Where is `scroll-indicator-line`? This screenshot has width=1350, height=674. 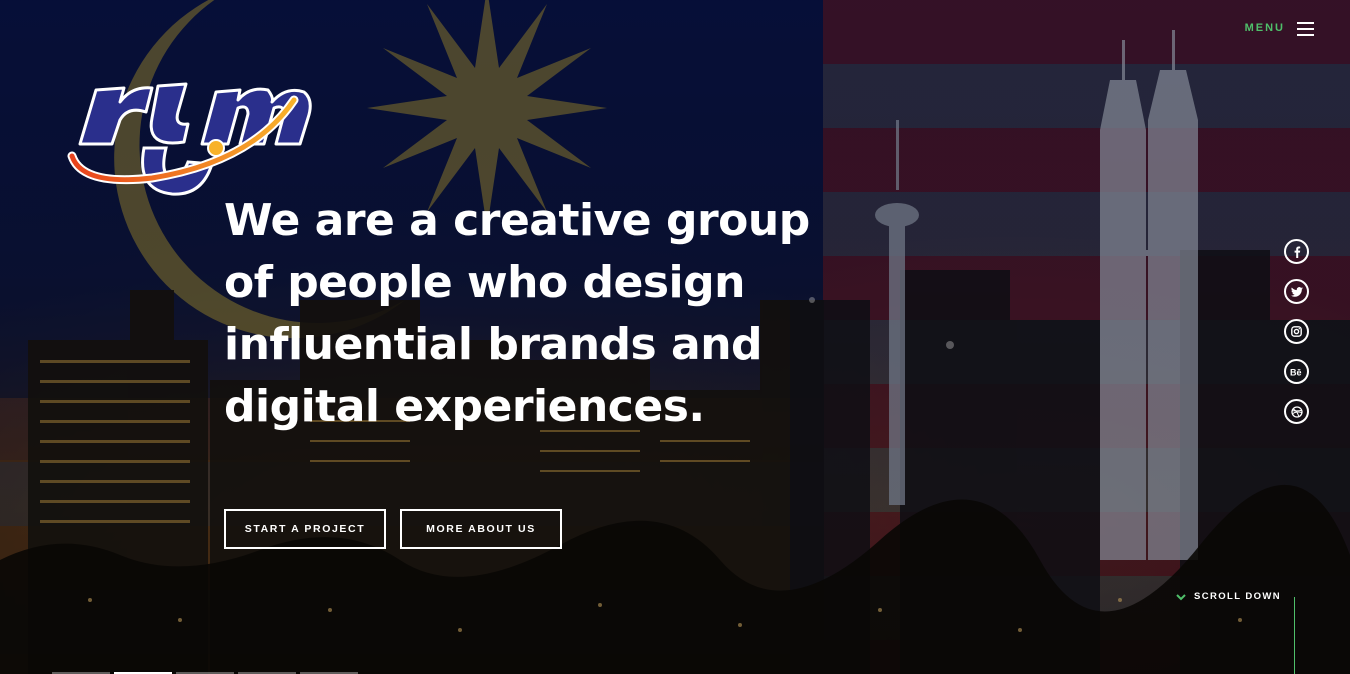
scroll-indicator-line is located at coordinates (1294, 635).